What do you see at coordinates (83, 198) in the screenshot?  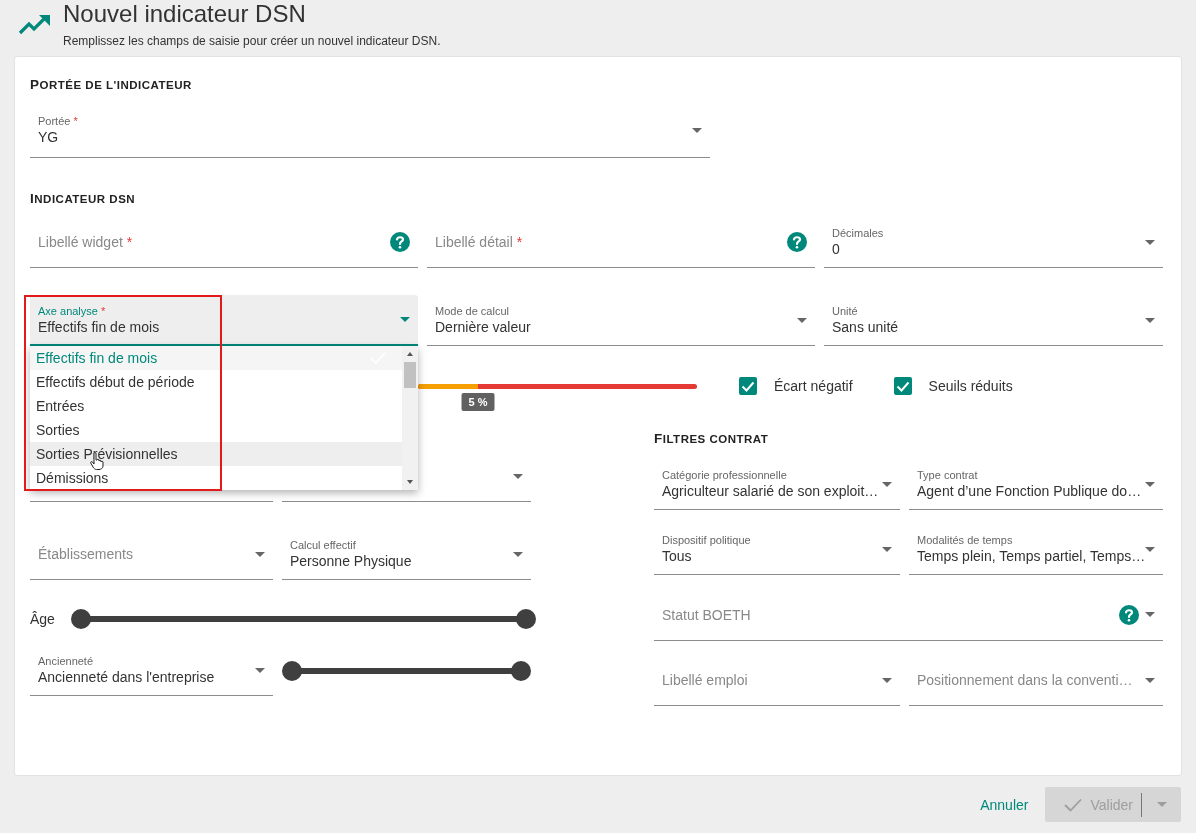 I see `section-heading: INDICATEUR DSN` at bounding box center [83, 198].